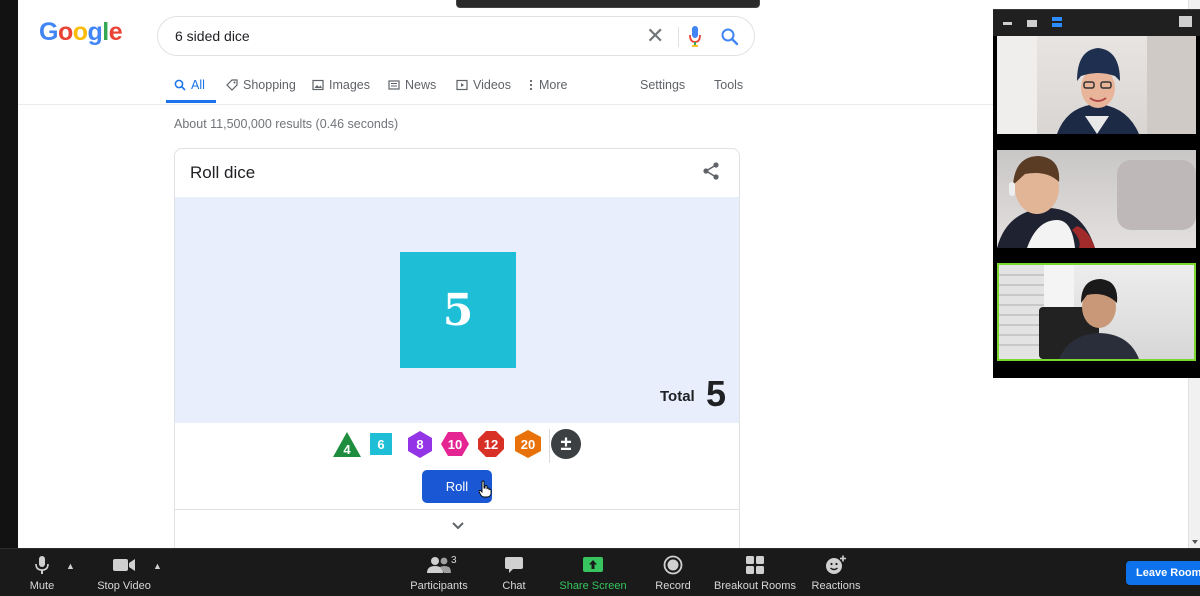 This screenshot has width=1200, height=596. I want to click on mute-label: Mute, so click(42, 586).